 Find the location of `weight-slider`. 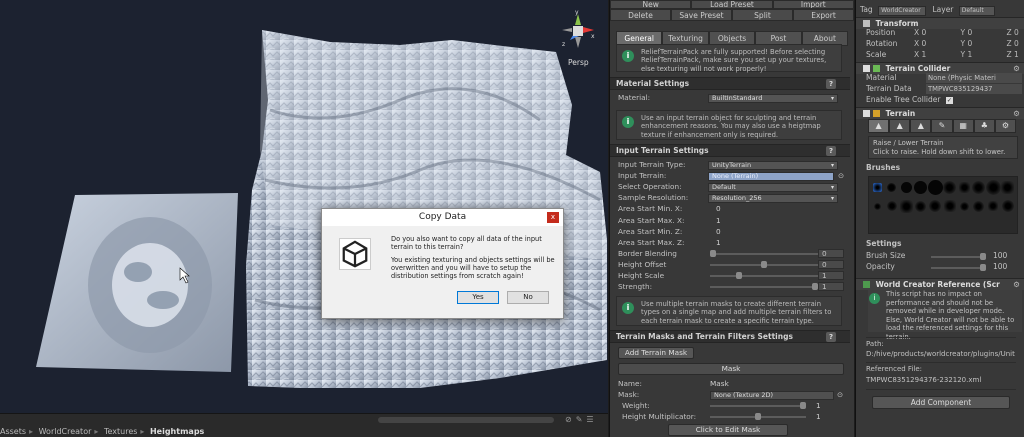

weight-slider is located at coordinates (758, 405).